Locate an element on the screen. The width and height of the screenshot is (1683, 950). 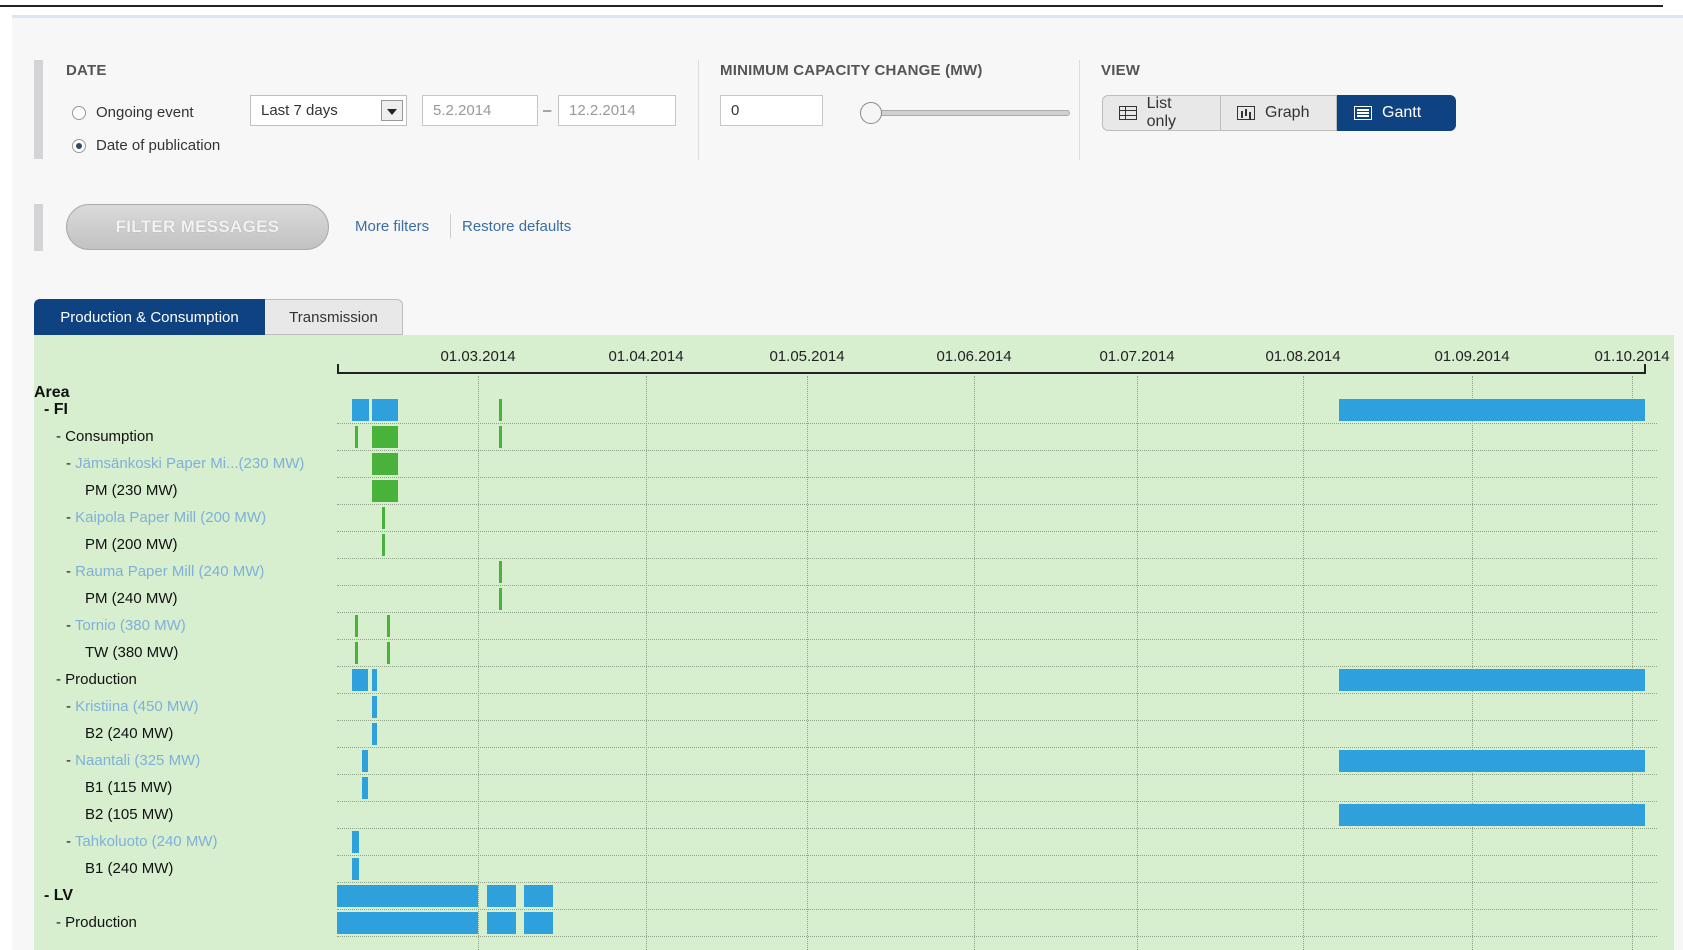
plant-link: Rauma Paper Mill (240 MW) is located at coordinates (169, 571).